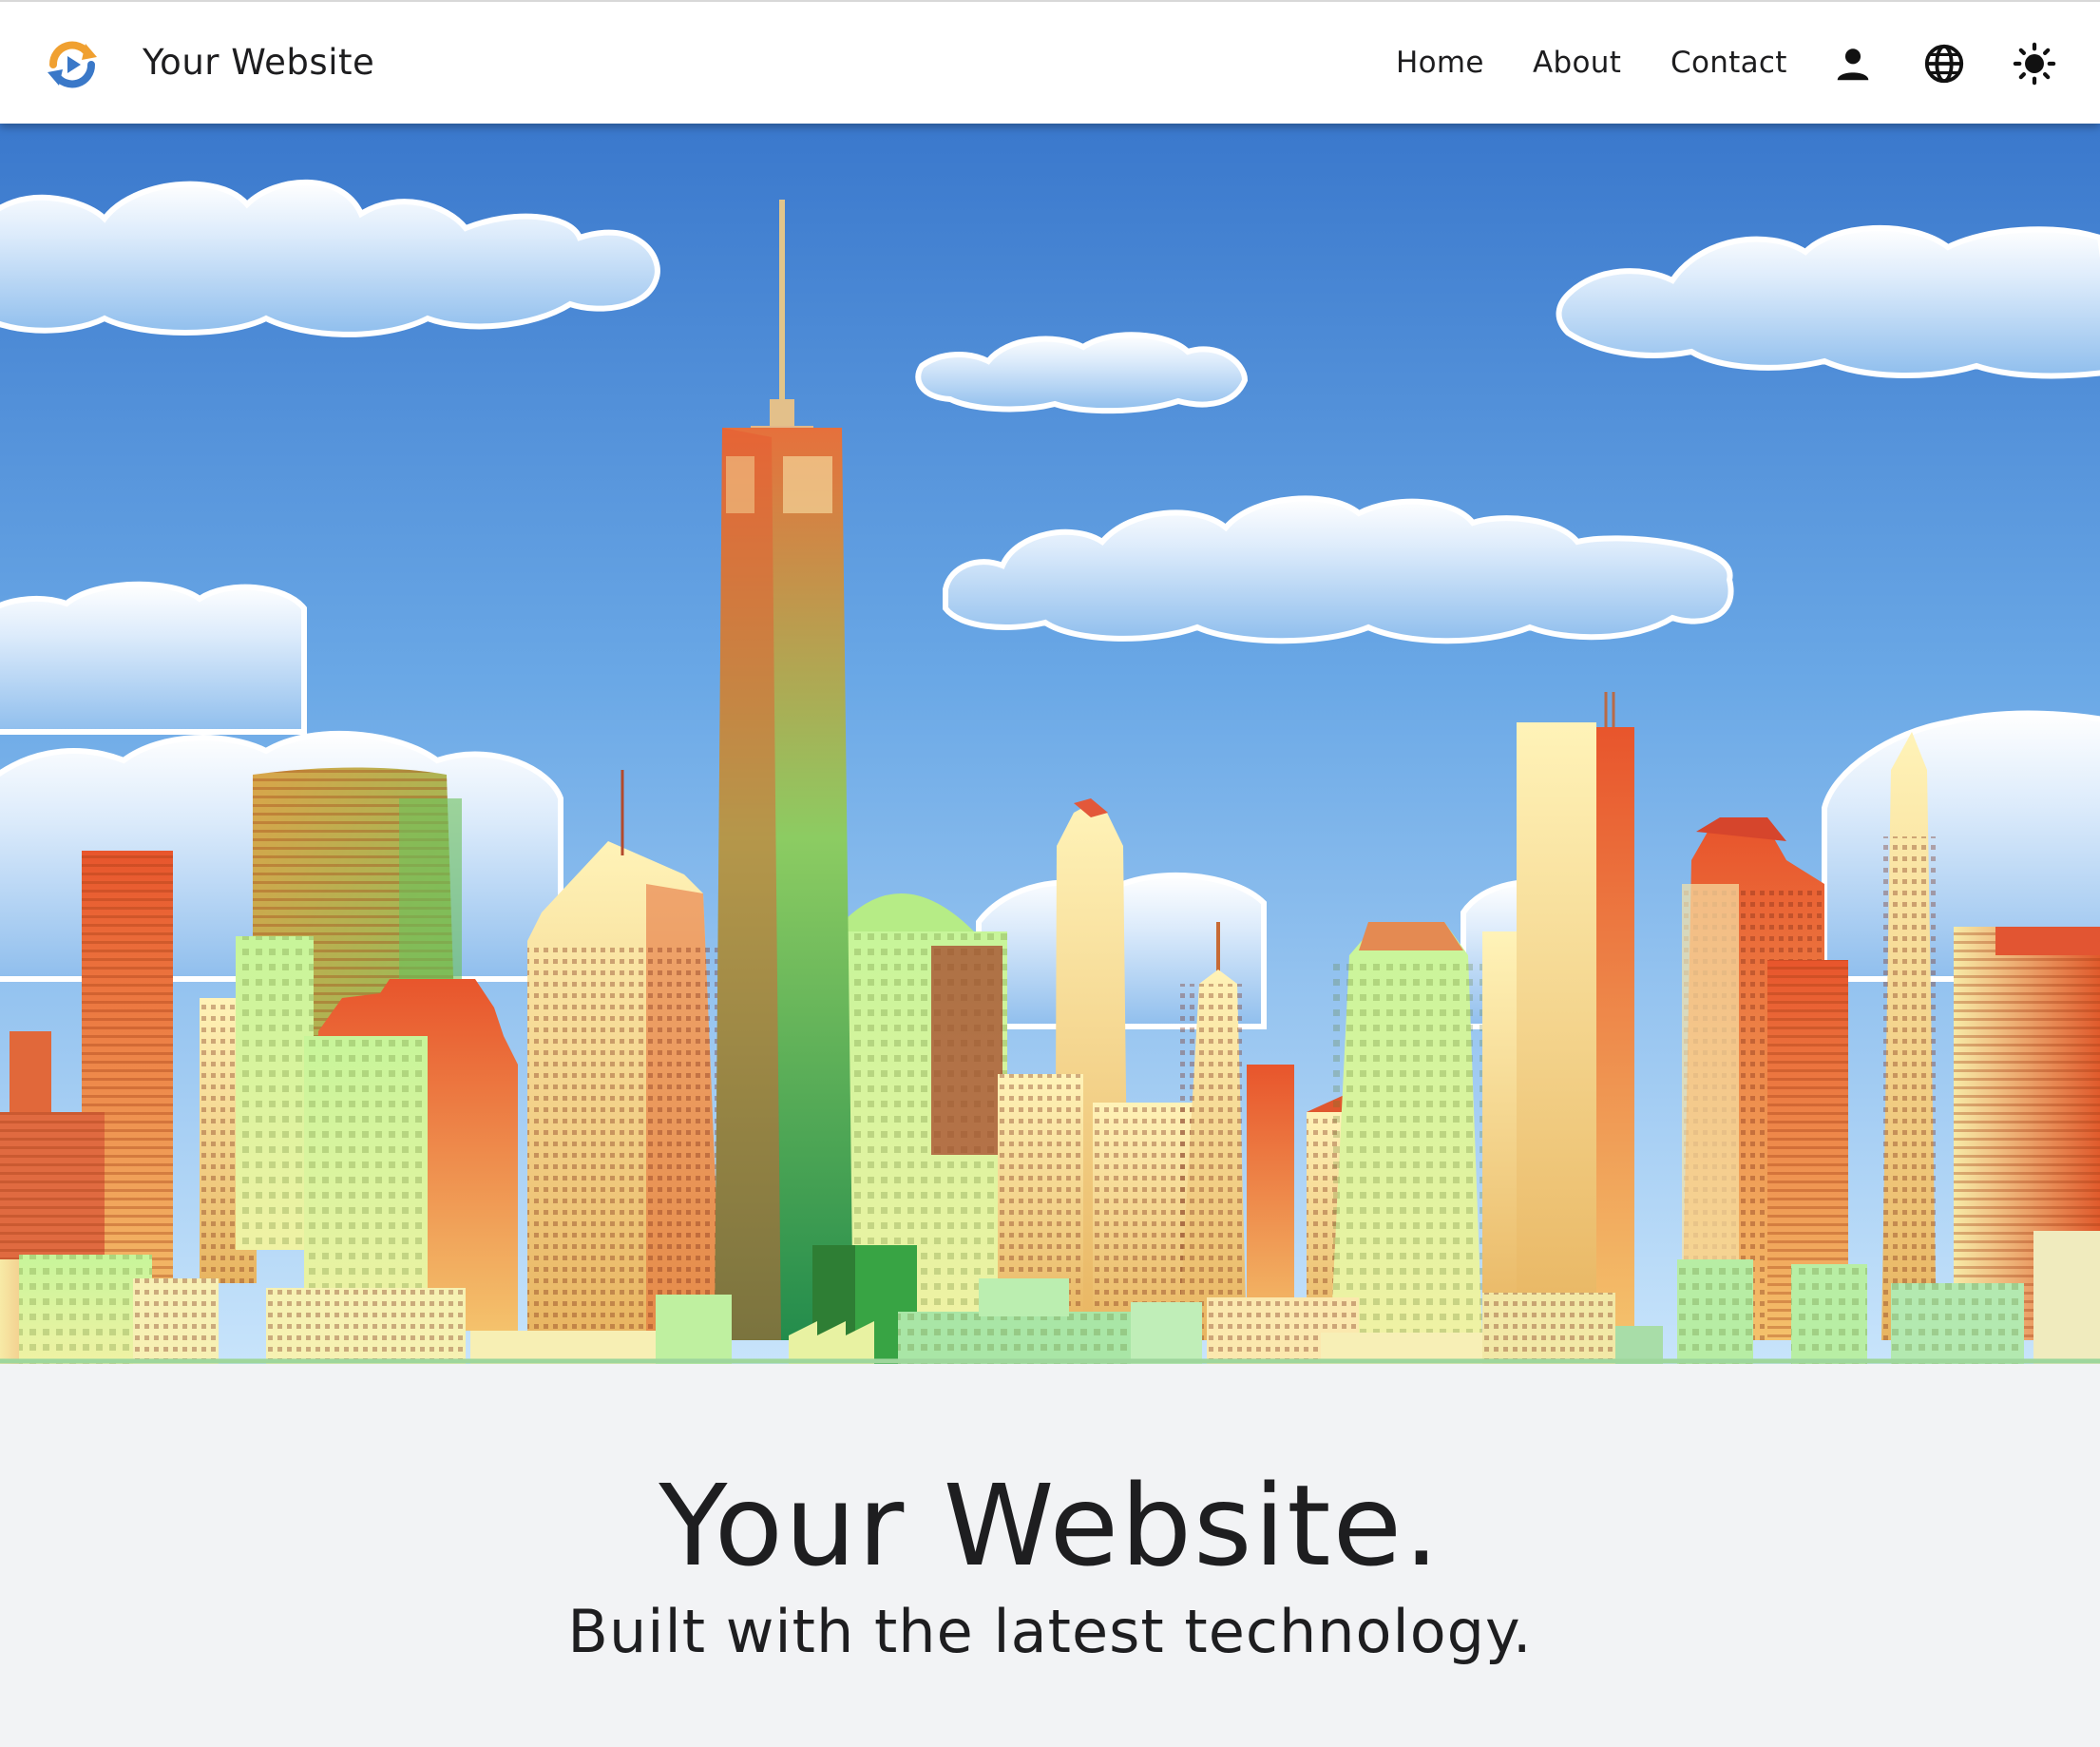 The image size is (2100, 1747). I want to click on brand-name: Your Website, so click(258, 62).